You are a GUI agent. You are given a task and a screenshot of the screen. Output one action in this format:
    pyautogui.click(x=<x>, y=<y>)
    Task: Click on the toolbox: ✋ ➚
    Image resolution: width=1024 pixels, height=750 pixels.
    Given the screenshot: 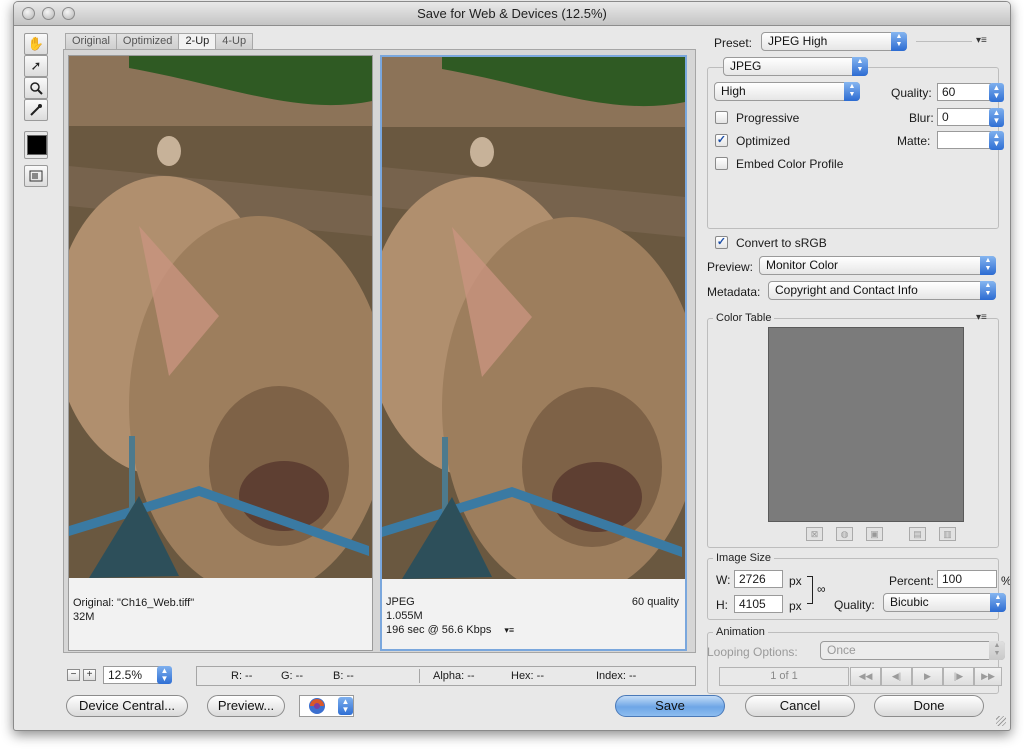 What is the action you would take?
    pyautogui.click(x=37, y=111)
    